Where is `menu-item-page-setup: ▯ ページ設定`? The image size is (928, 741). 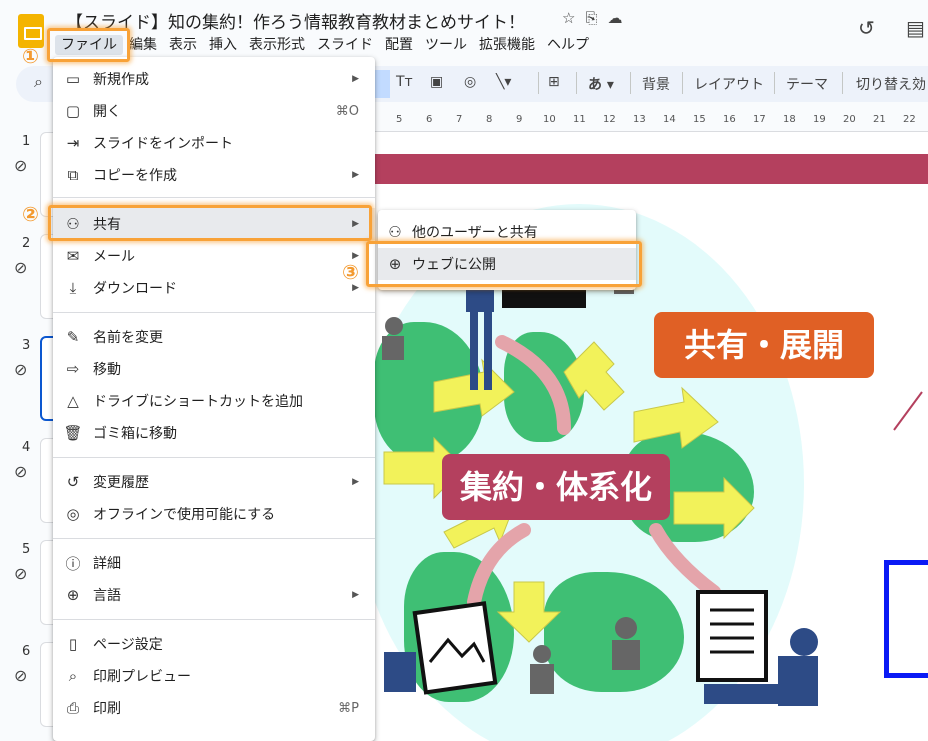 menu-item-page-setup: ▯ ページ設定 is located at coordinates (214, 644).